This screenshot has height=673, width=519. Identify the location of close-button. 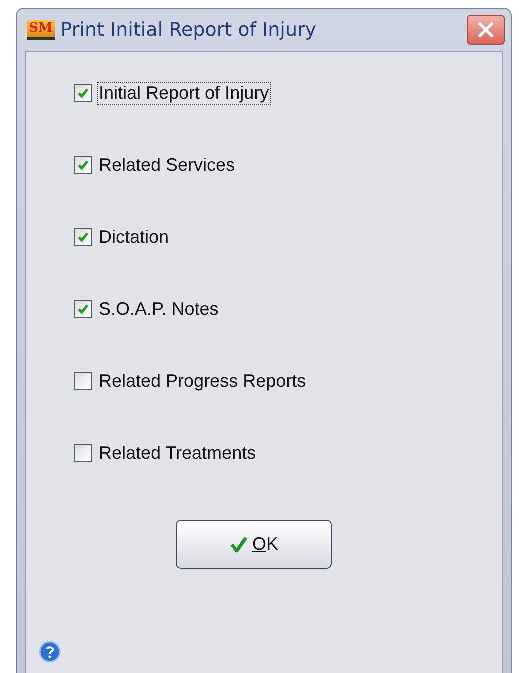
(486, 30).